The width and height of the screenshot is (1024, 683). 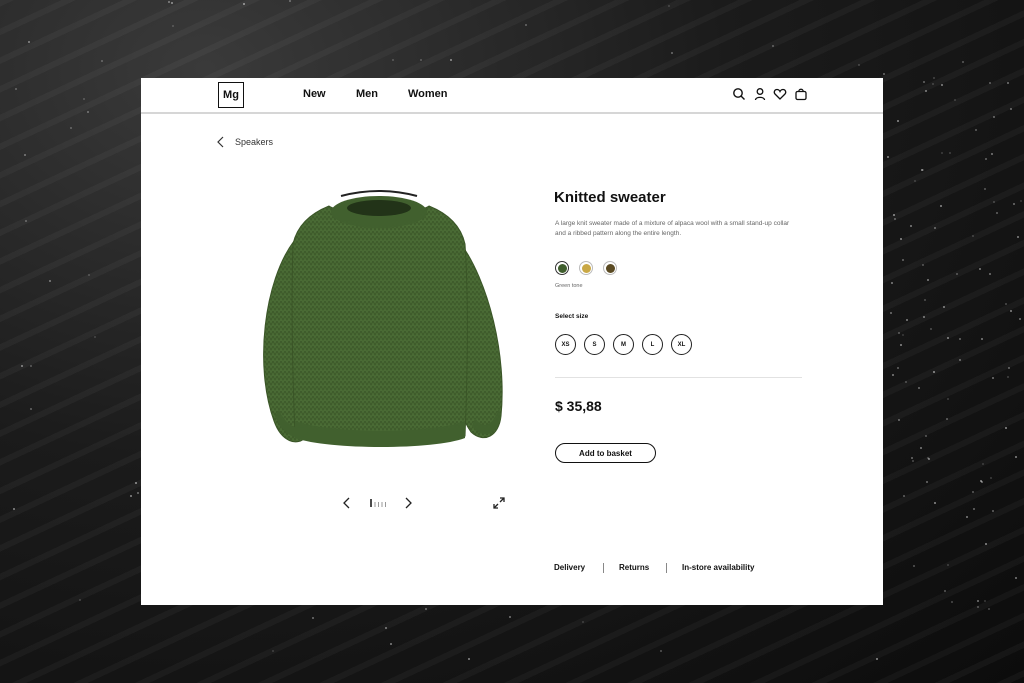 What do you see at coordinates (681, 344) in the screenshot?
I see `size-xl-button: XL` at bounding box center [681, 344].